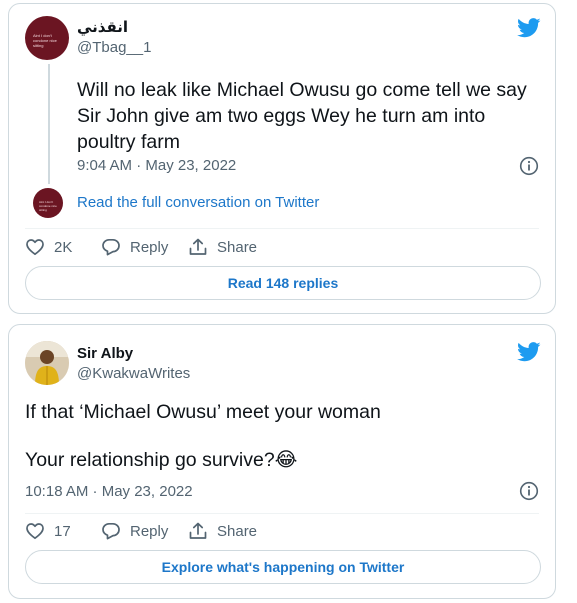  Describe the element at coordinates (105, 353) in the screenshot. I see `display-name: Sir Alby` at that location.